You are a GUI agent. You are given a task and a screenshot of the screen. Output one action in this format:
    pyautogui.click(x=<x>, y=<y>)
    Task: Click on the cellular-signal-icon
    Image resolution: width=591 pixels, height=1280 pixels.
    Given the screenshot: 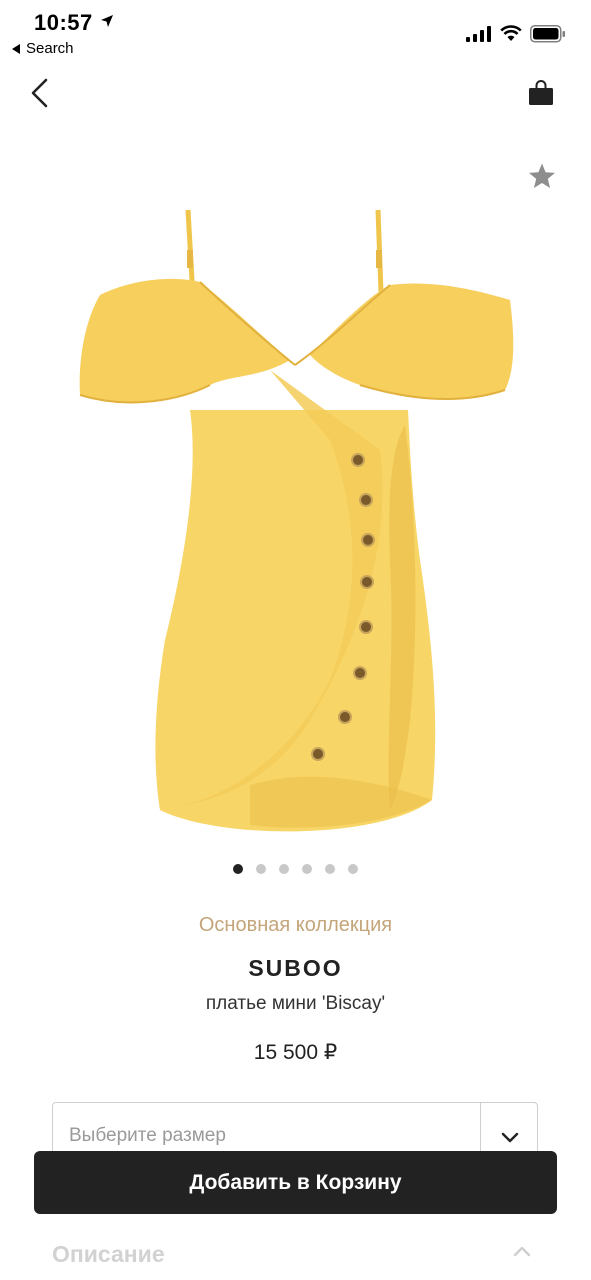 What is the action you would take?
    pyautogui.click(x=478, y=34)
    